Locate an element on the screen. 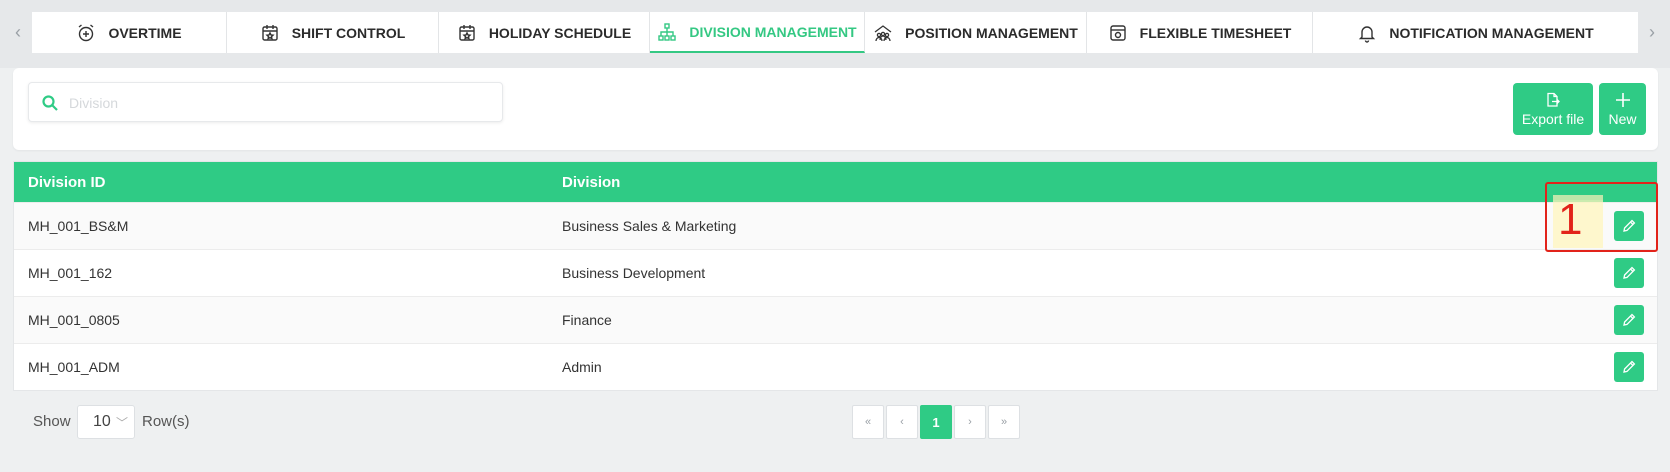  division-name-cell: Admin is located at coordinates (582, 367).